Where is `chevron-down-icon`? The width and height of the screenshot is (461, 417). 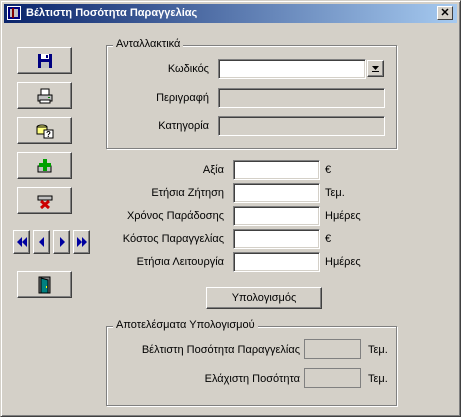 chevron-down-icon is located at coordinates (375, 69).